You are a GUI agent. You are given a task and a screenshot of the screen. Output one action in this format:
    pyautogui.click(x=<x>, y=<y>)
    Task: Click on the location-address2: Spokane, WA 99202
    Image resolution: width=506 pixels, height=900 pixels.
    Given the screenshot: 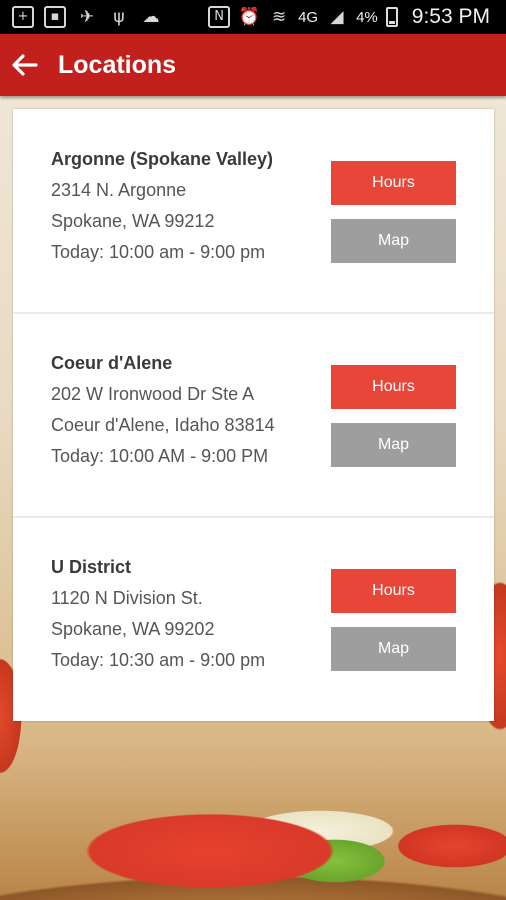 What is the action you would take?
    pyautogui.click(x=133, y=629)
    